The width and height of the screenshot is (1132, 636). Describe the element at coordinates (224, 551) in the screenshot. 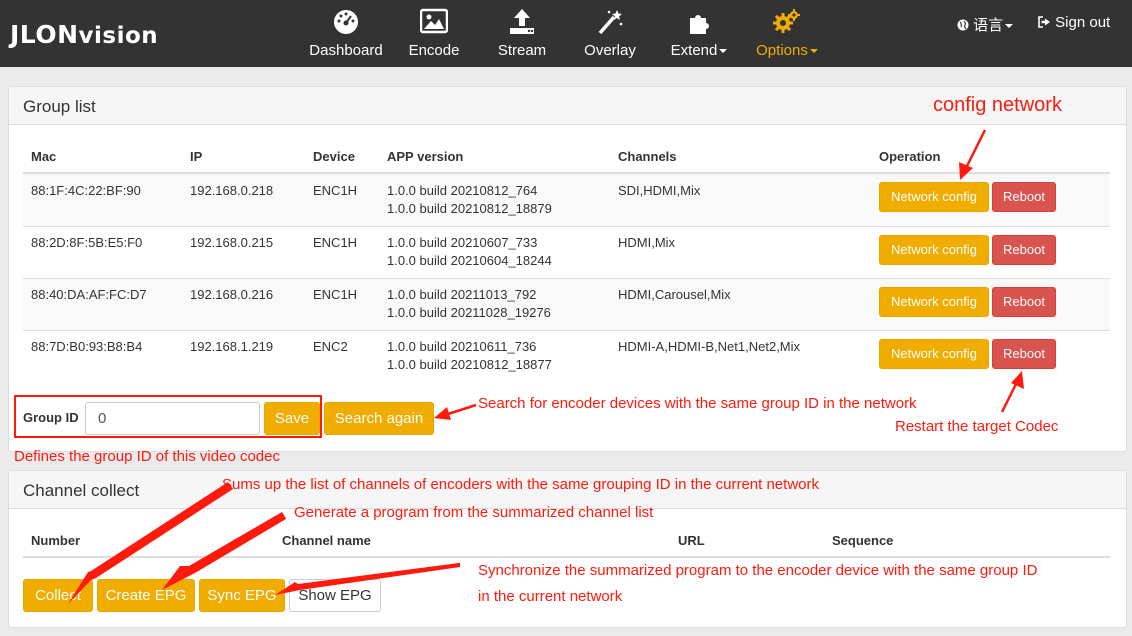

I see `arrow-to-create-epg` at that location.